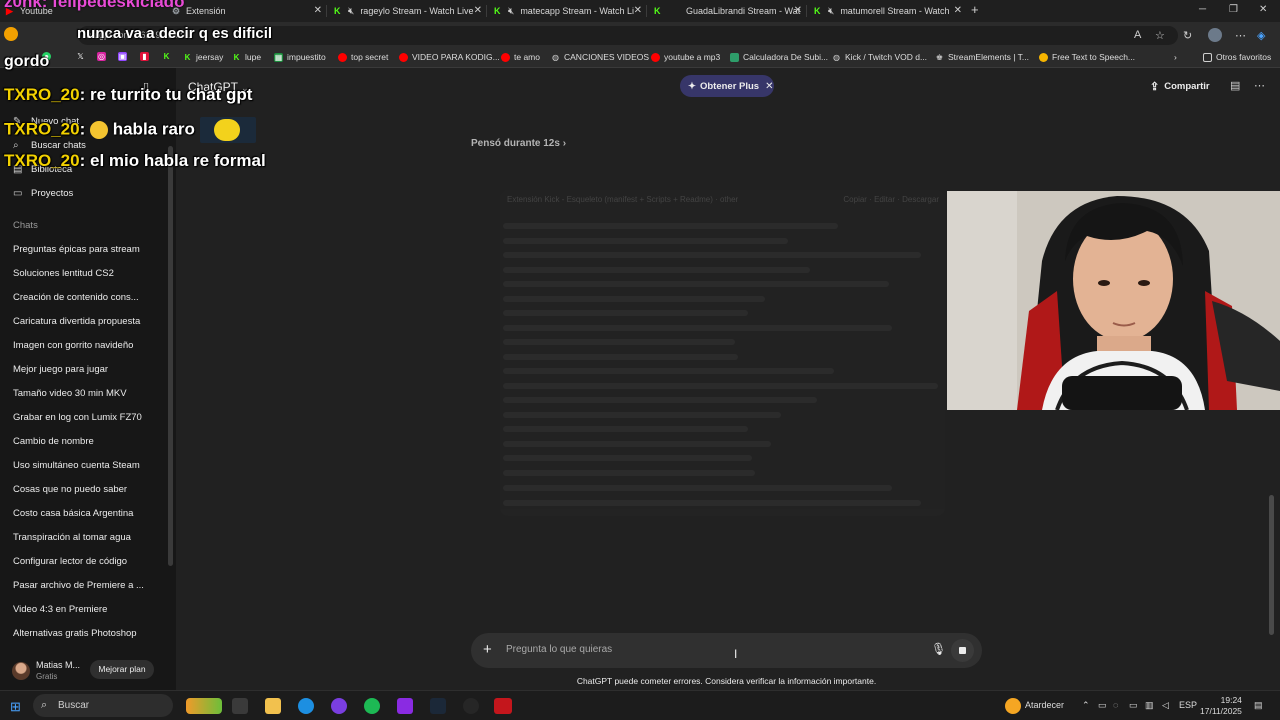 The width and height of the screenshot is (1280, 720). I want to click on file-explorer-icon, so click(273, 706).